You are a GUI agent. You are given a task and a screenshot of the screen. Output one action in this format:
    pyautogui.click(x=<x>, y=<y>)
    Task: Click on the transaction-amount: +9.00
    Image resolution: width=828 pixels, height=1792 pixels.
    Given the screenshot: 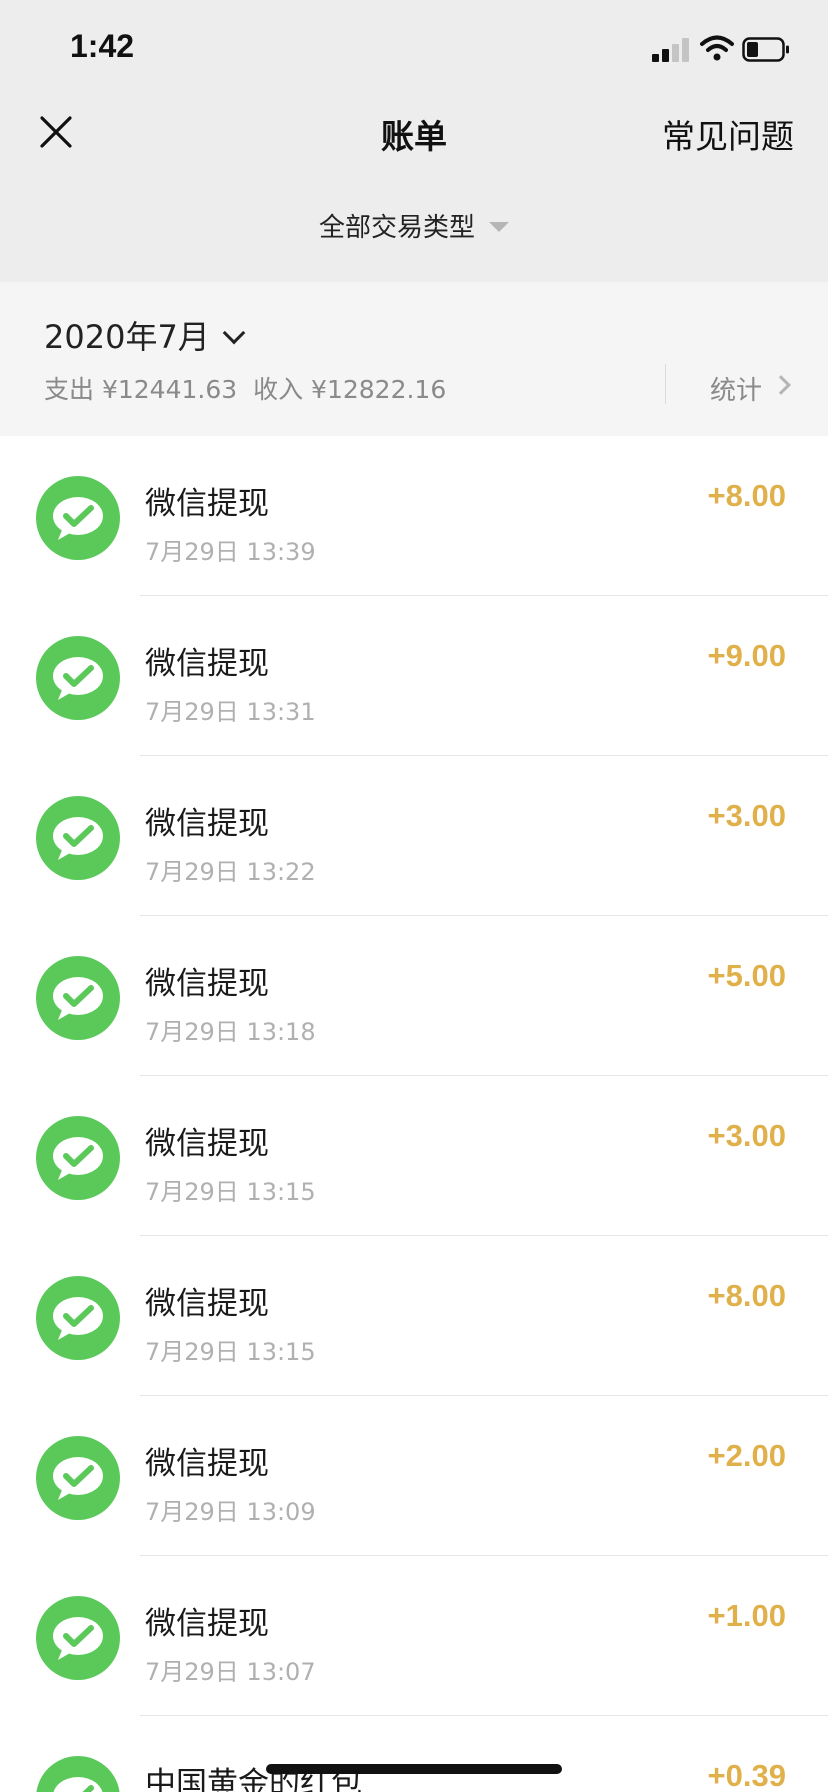 What is the action you would take?
    pyautogui.click(x=746, y=655)
    